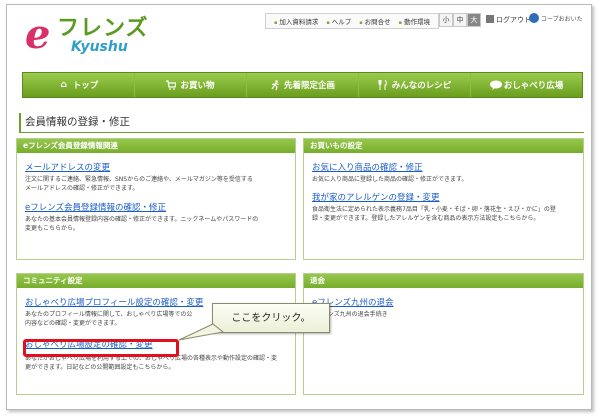 The image size is (600, 419). I want to click on nav-recipes-label: みんなのレシピ, so click(421, 86).